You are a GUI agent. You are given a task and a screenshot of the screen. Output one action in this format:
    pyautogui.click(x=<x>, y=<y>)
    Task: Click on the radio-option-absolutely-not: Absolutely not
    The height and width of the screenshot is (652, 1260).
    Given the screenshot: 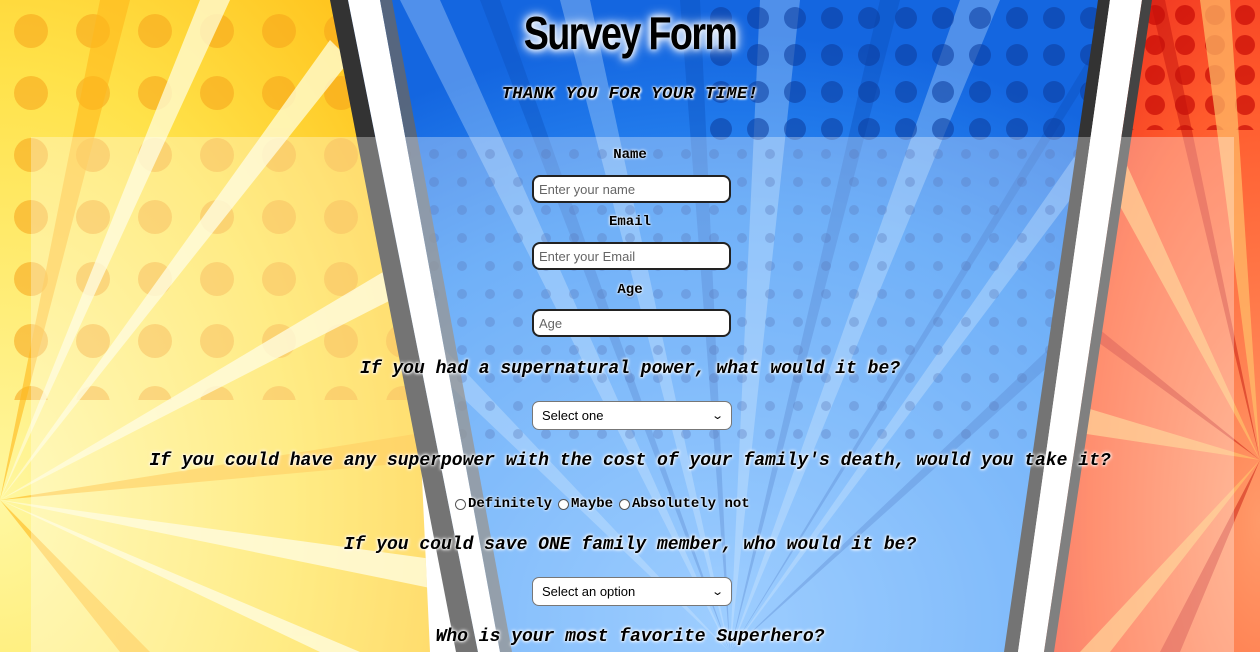 What is the action you would take?
    pyautogui.click(x=684, y=504)
    